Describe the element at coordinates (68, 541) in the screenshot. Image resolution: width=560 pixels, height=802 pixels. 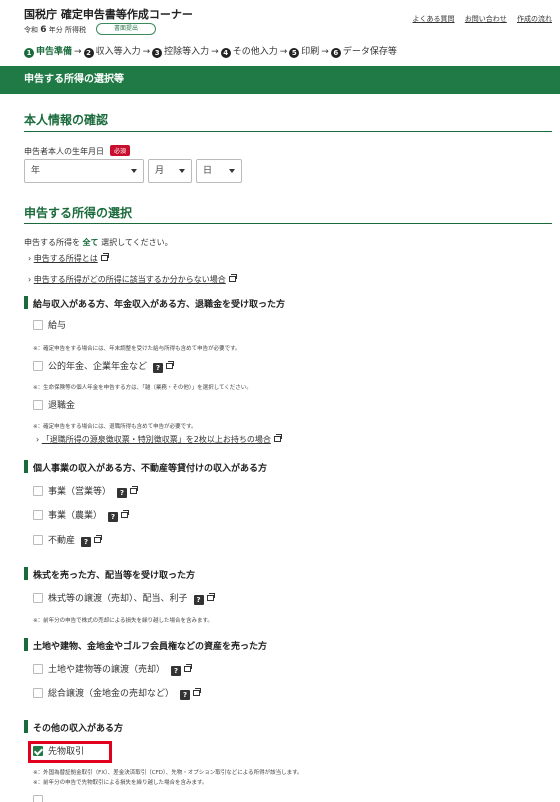
I see `real-estate-checkbox: 不動産?` at that location.